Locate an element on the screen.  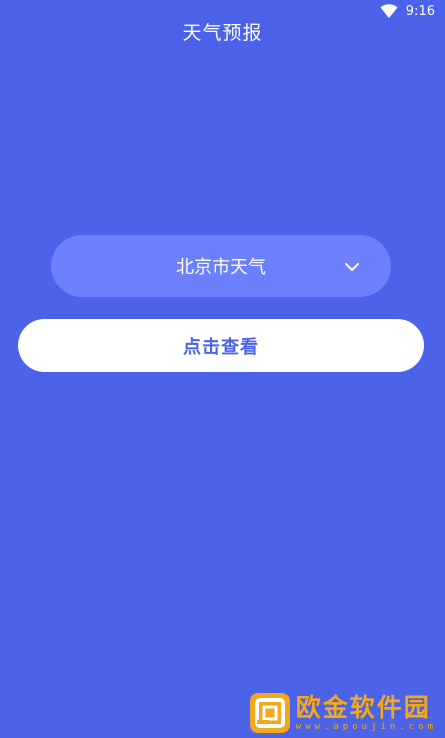
watermark: 欧金软件园 www.apoujin.com is located at coordinates (343, 713).